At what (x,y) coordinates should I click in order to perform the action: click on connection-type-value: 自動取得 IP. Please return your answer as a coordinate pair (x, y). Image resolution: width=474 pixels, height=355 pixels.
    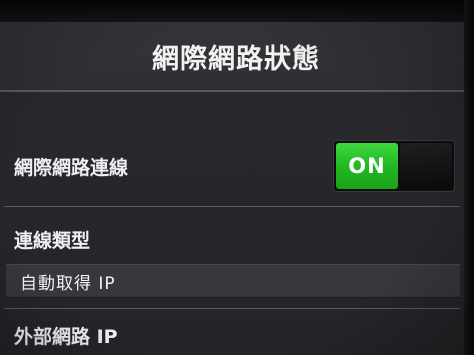
    Looking at the image, I should click on (68, 283).